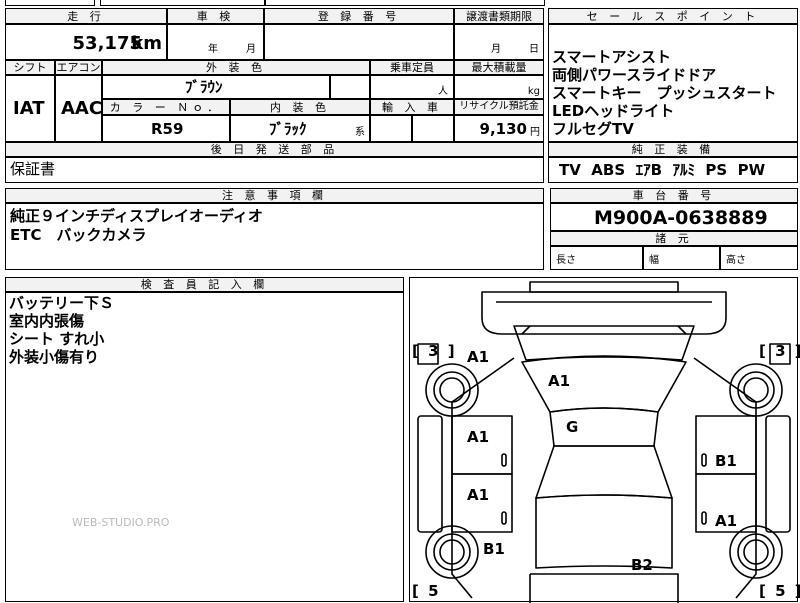  Describe the element at coordinates (604, 330) in the screenshot. I see `front-grille` at that location.